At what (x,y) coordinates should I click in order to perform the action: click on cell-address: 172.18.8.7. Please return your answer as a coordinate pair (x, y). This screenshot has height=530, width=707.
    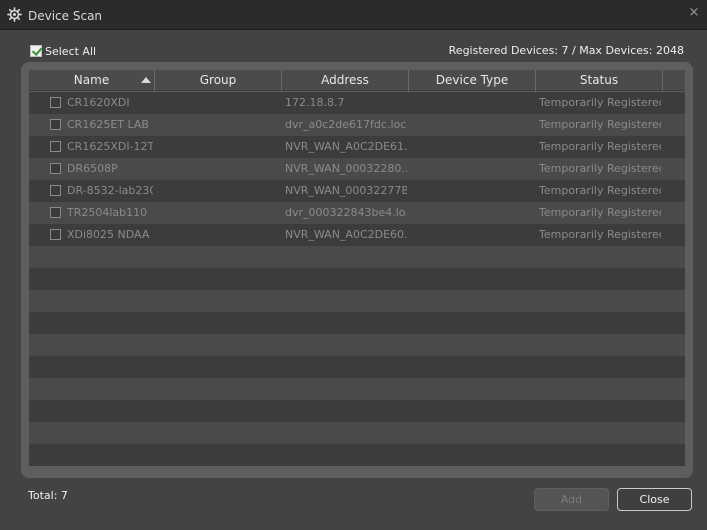
    Looking at the image, I should click on (315, 102).